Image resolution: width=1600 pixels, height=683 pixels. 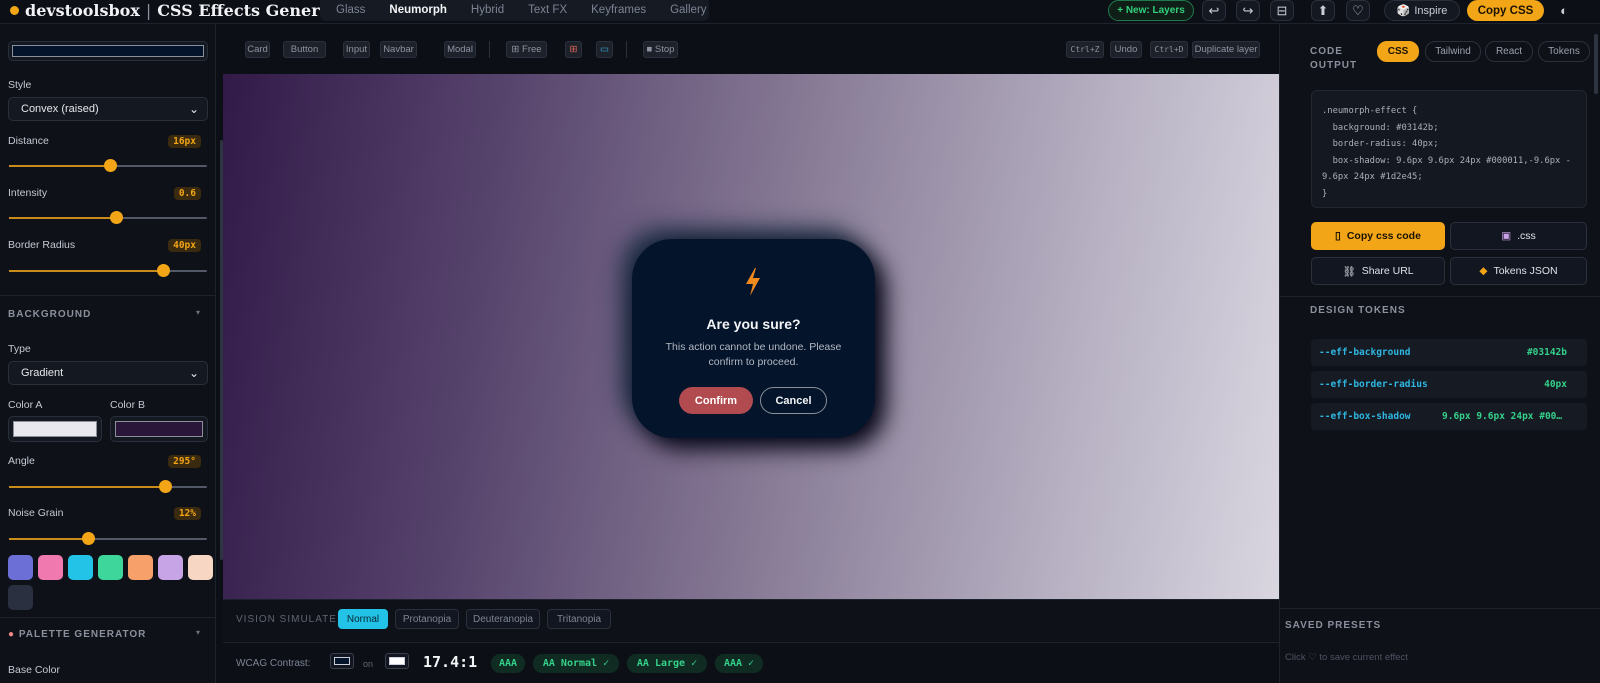 What do you see at coordinates (116, 217) in the screenshot?
I see `intensity-slider-handle` at bounding box center [116, 217].